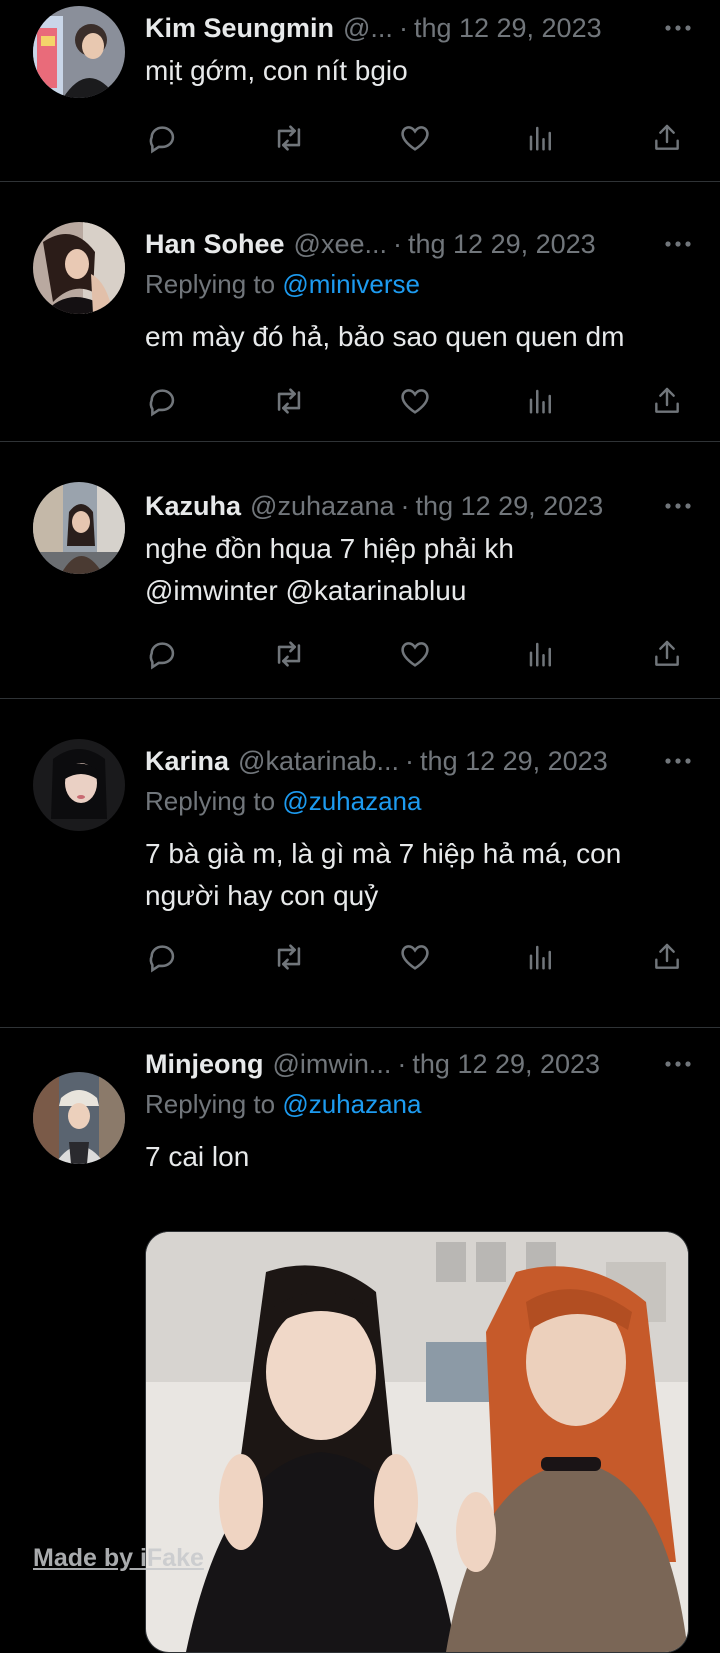 This screenshot has width=720, height=1653. What do you see at coordinates (385, 336) in the screenshot?
I see `tweet-text: em mày đó hả, bảo sao quen quen dm` at bounding box center [385, 336].